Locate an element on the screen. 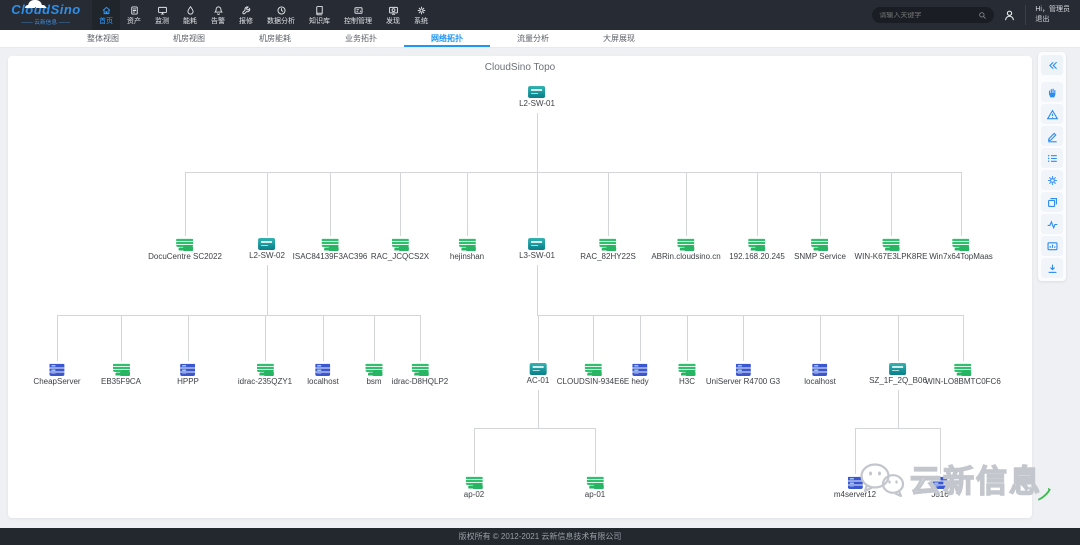 Image resolution: width=1080 pixels, height=545 pixels. topo-toolbar is located at coordinates (1052, 166).